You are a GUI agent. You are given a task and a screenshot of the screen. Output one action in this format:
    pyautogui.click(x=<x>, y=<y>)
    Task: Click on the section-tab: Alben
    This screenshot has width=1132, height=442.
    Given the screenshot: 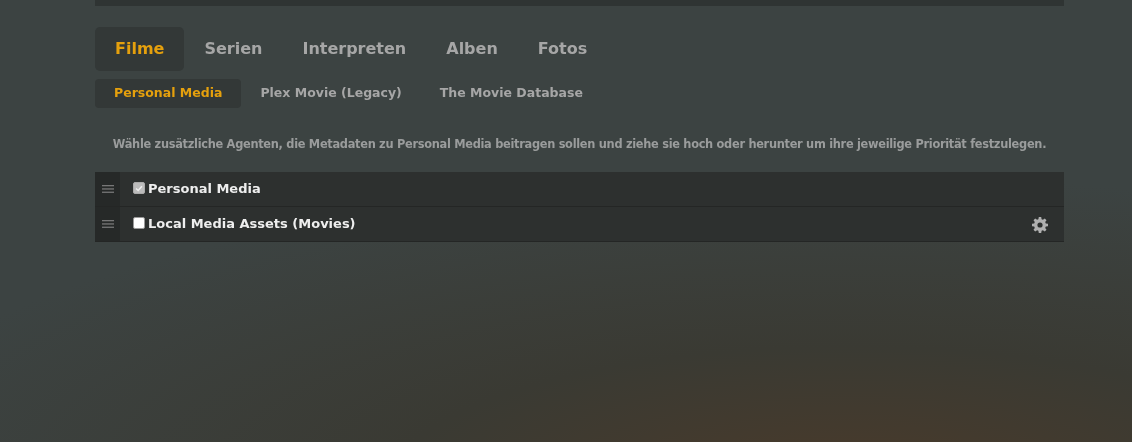 What is the action you would take?
    pyautogui.click(x=472, y=49)
    